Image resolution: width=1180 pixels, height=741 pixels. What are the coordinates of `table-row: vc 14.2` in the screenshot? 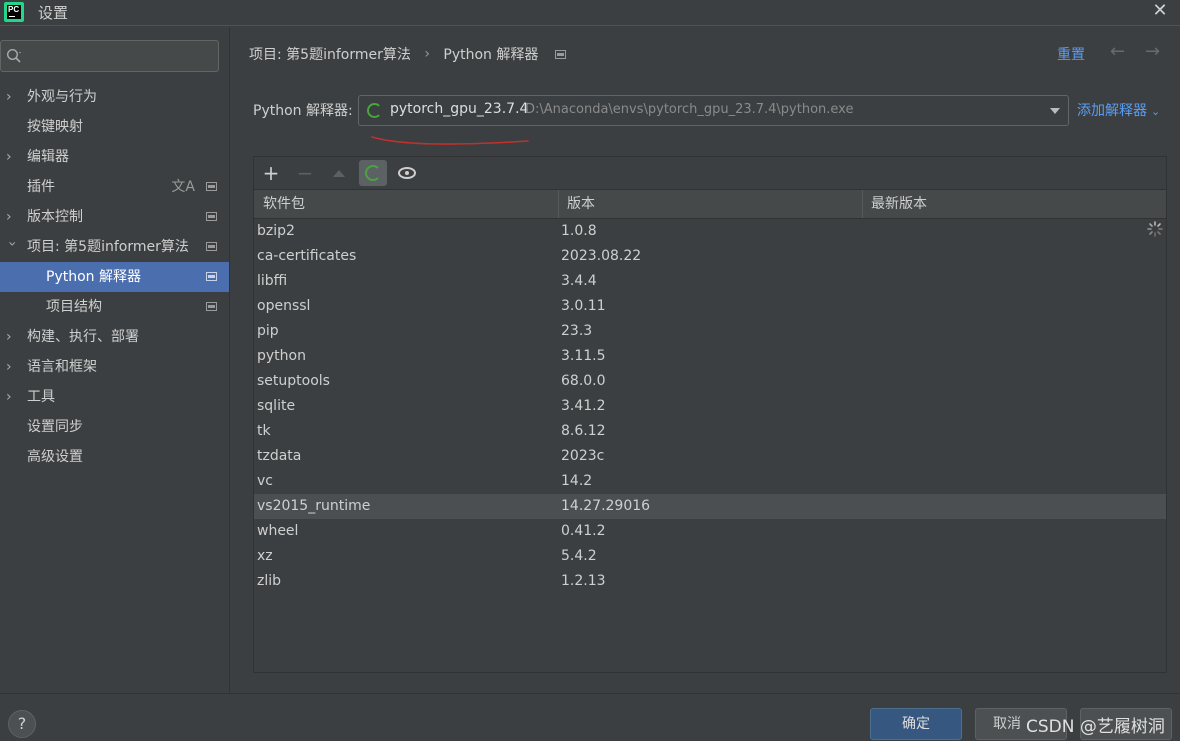 It's located at (710, 481).